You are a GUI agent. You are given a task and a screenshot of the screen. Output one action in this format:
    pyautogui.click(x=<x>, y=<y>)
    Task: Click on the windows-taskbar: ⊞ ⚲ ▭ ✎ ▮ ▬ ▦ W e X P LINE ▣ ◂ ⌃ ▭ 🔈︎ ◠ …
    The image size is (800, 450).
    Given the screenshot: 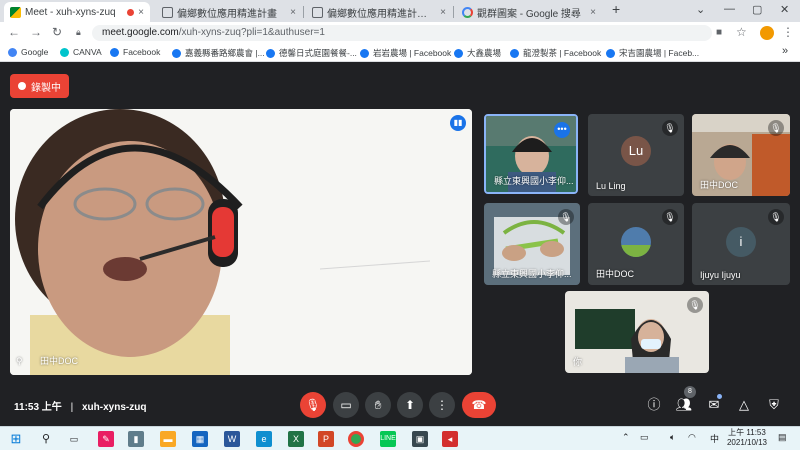 What is the action you would take?
    pyautogui.click(x=400, y=438)
    